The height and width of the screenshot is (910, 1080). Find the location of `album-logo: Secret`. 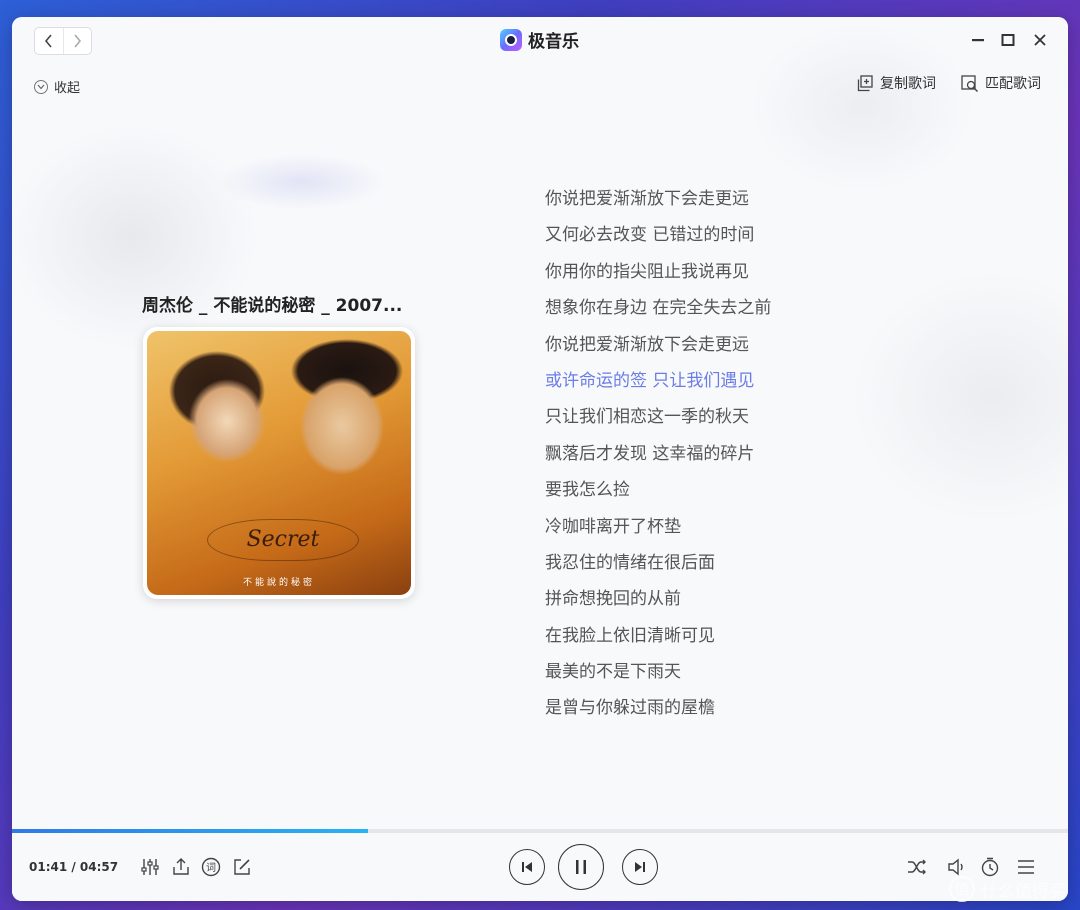

album-logo: Secret is located at coordinates (283, 540).